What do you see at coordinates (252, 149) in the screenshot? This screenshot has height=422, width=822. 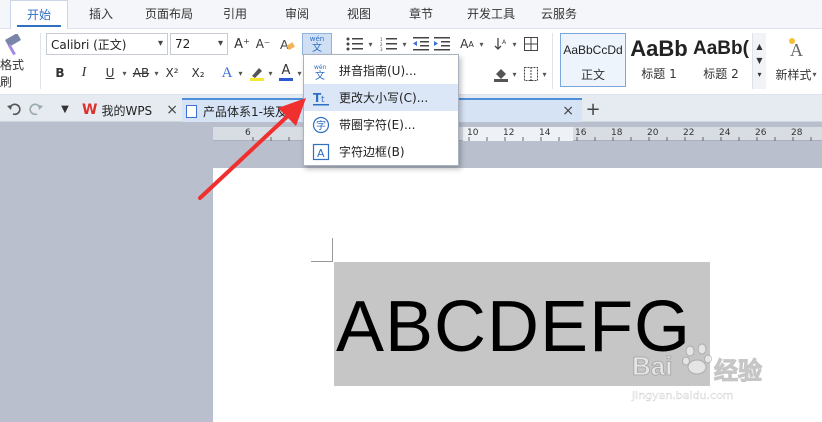 I see `annotation-arrow-icon` at bounding box center [252, 149].